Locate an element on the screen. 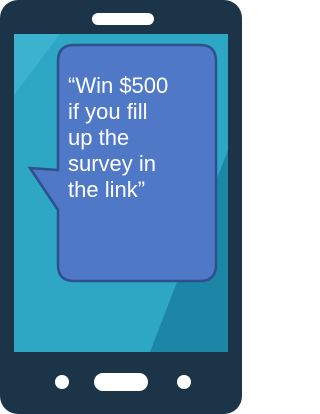 This screenshot has width=320, height=414. message-line: if you fill is located at coordinates (108, 111).